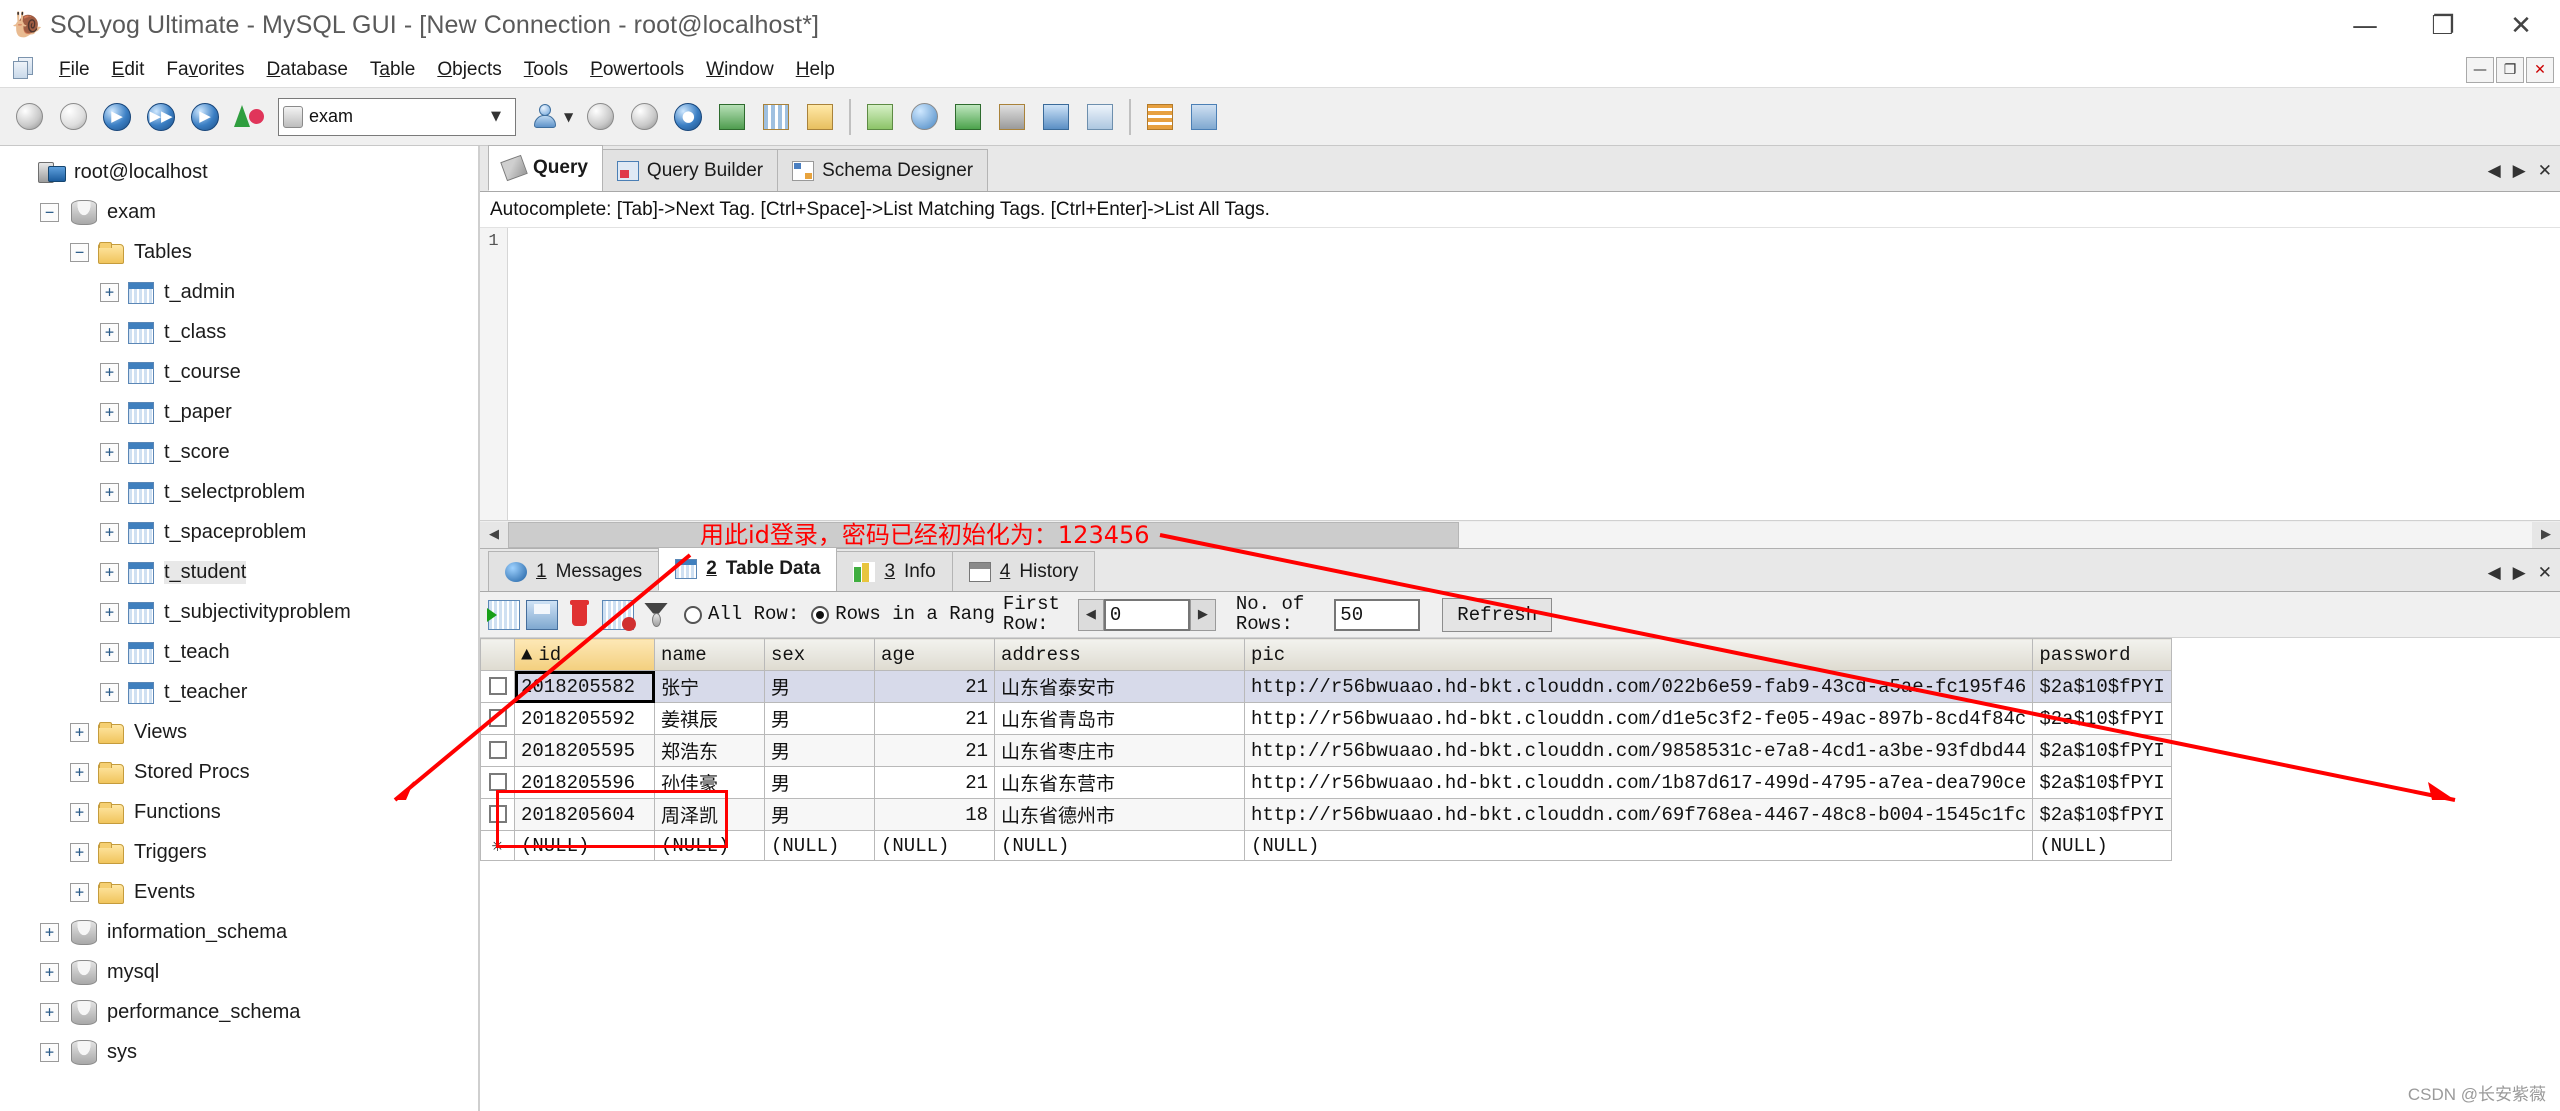 This screenshot has width=2560, height=1111. What do you see at coordinates (545, 168) in the screenshot?
I see `tab-query: Query` at bounding box center [545, 168].